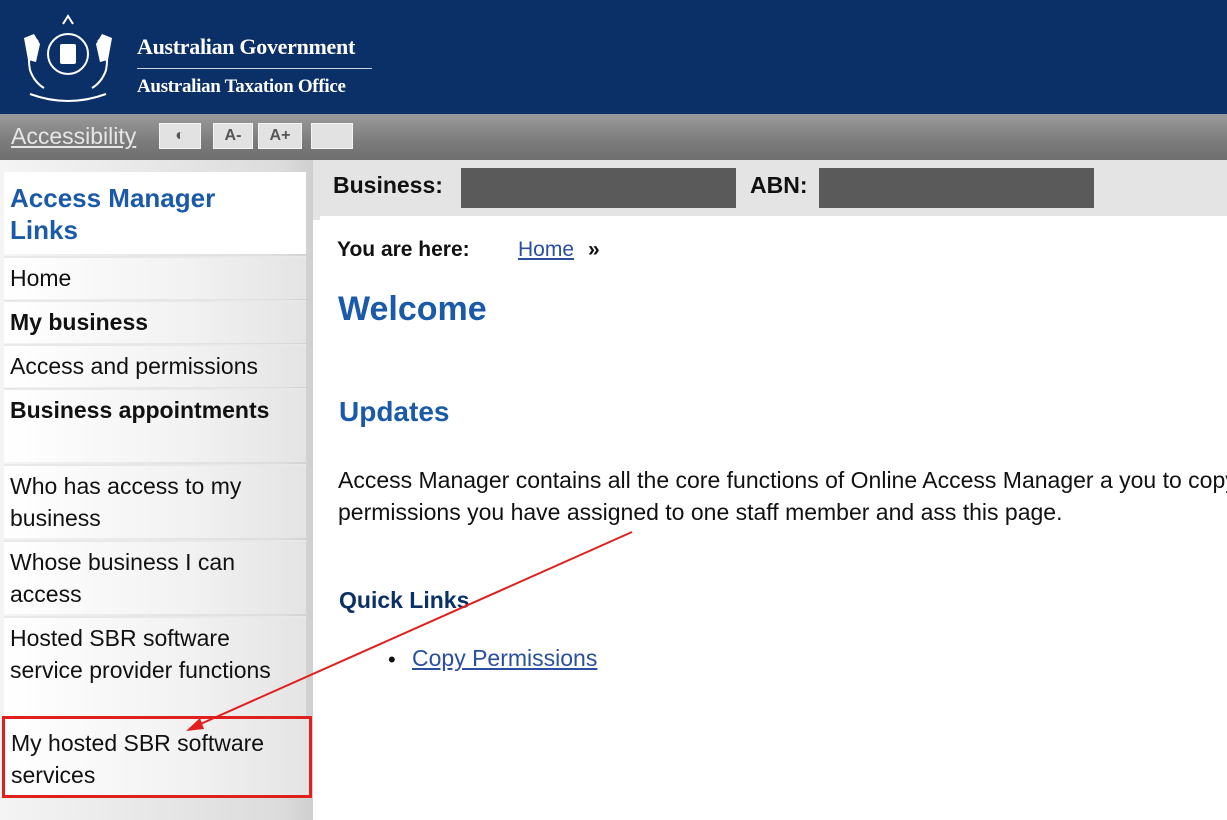 Image resolution: width=1227 pixels, height=820 pixels. Describe the element at coordinates (956, 188) in the screenshot. I see `abn-value-redacted` at that location.